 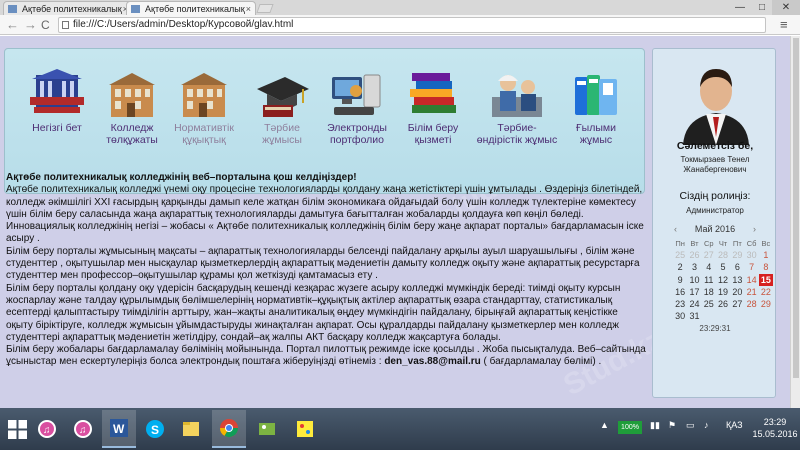 What do you see at coordinates (45, 25) in the screenshot?
I see `reload-icon: C` at bounding box center [45, 25].